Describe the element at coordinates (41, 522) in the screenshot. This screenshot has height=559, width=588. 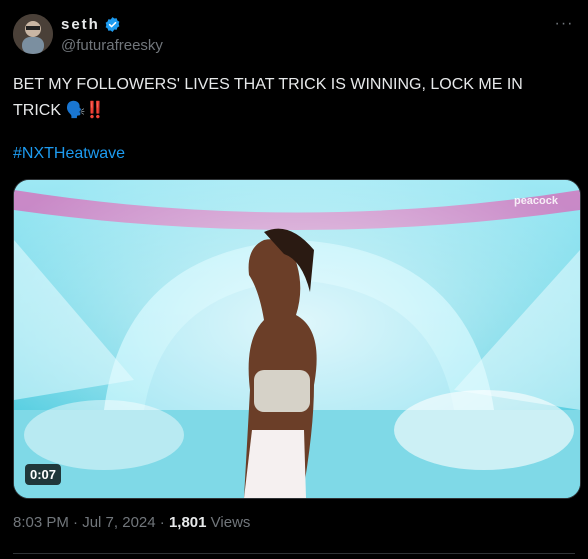
I see `tweet-time: 8:03 PM` at that location.